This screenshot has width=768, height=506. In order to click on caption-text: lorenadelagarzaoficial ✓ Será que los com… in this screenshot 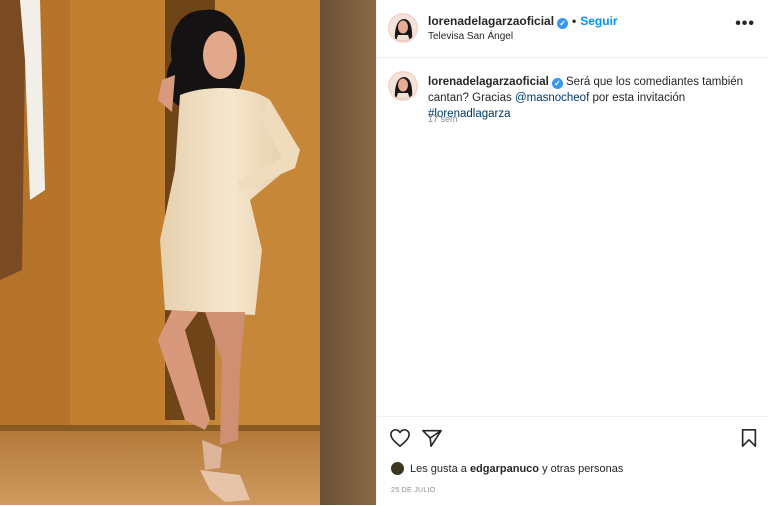, I will do `click(593, 98)`.